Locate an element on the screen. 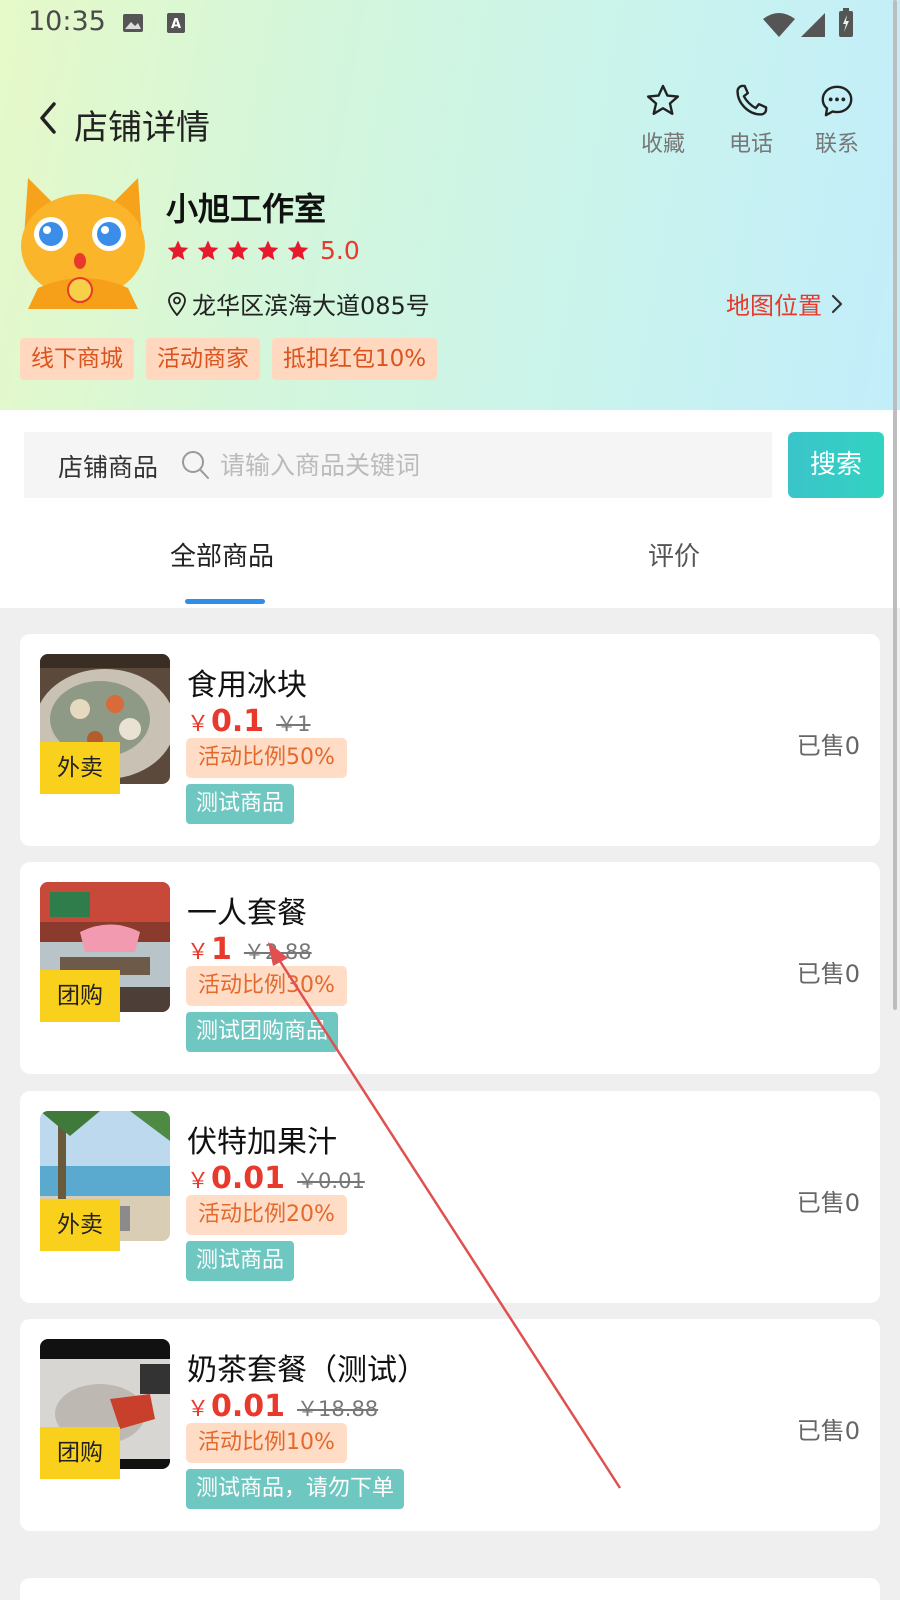 The height and width of the screenshot is (1600, 900). status-time: 10:35 is located at coordinates (67, 21).